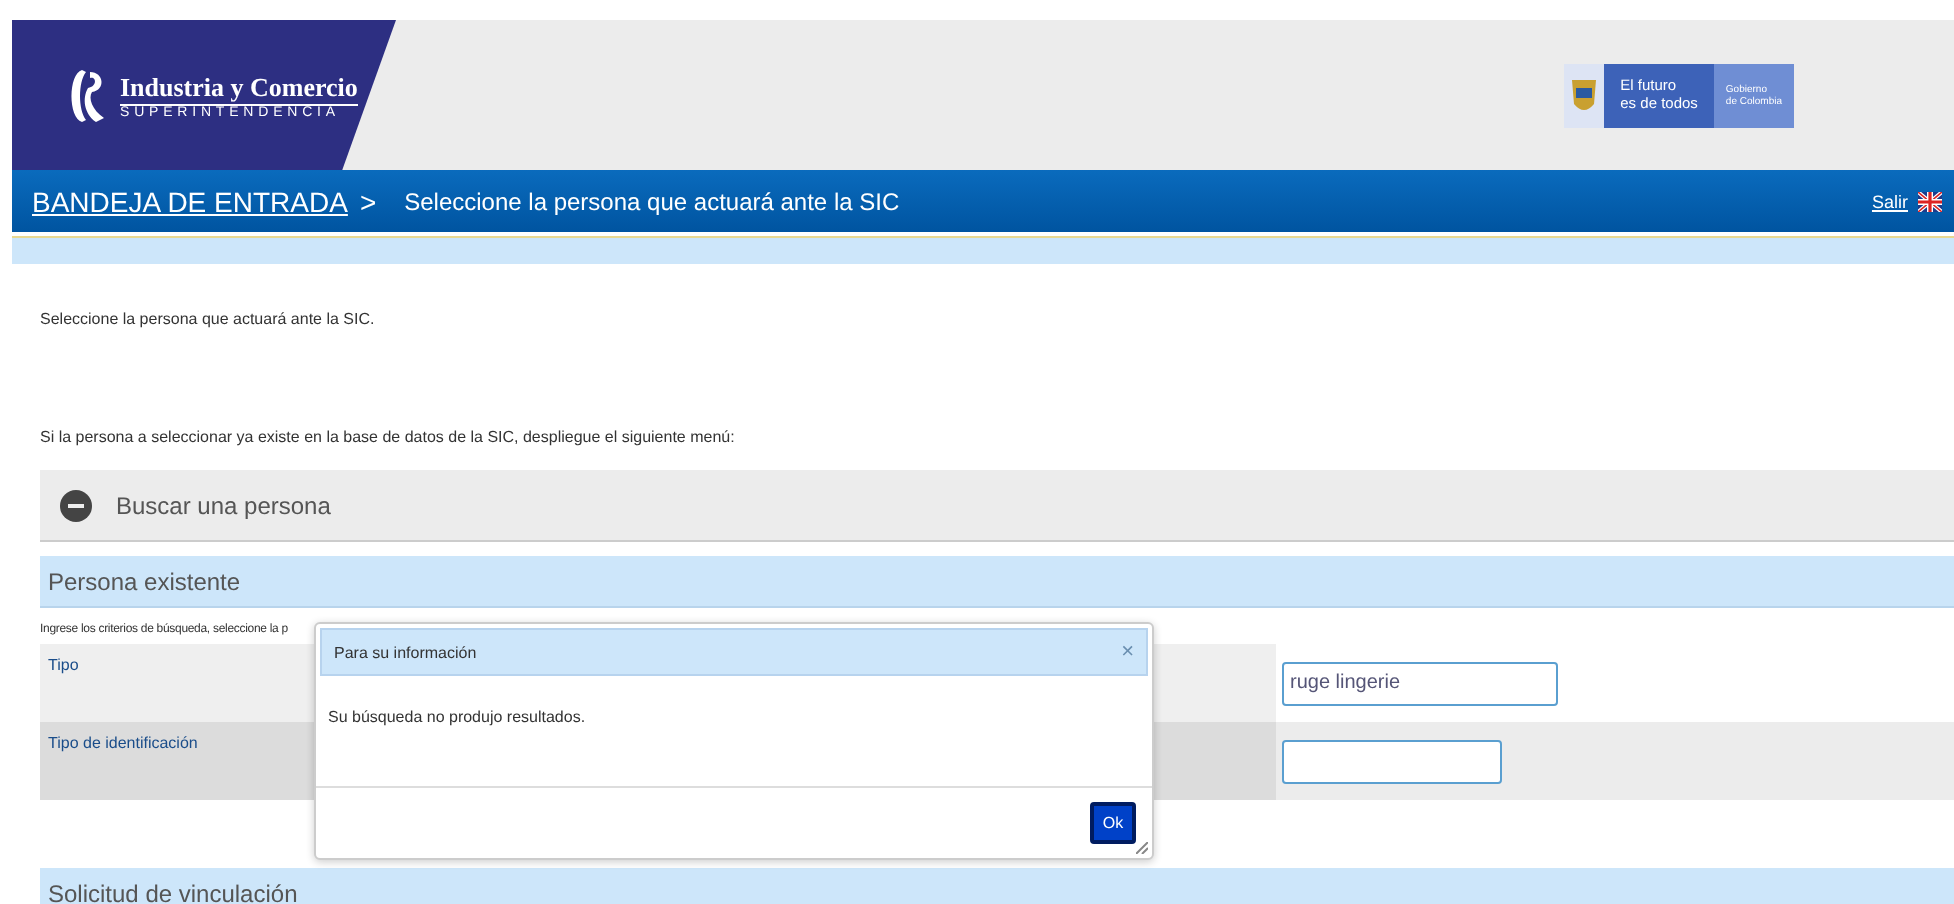  I want to click on search-accordion: Buscar una persona, so click(997, 506).